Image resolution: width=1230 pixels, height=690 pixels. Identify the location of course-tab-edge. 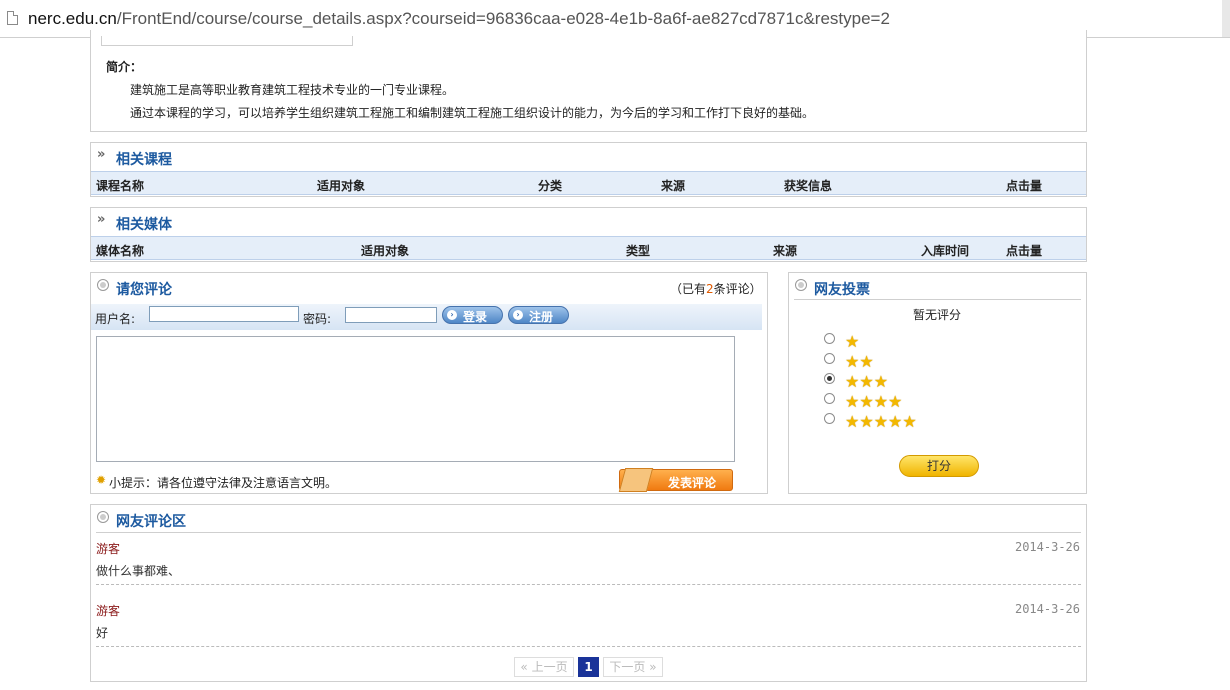
(227, 41).